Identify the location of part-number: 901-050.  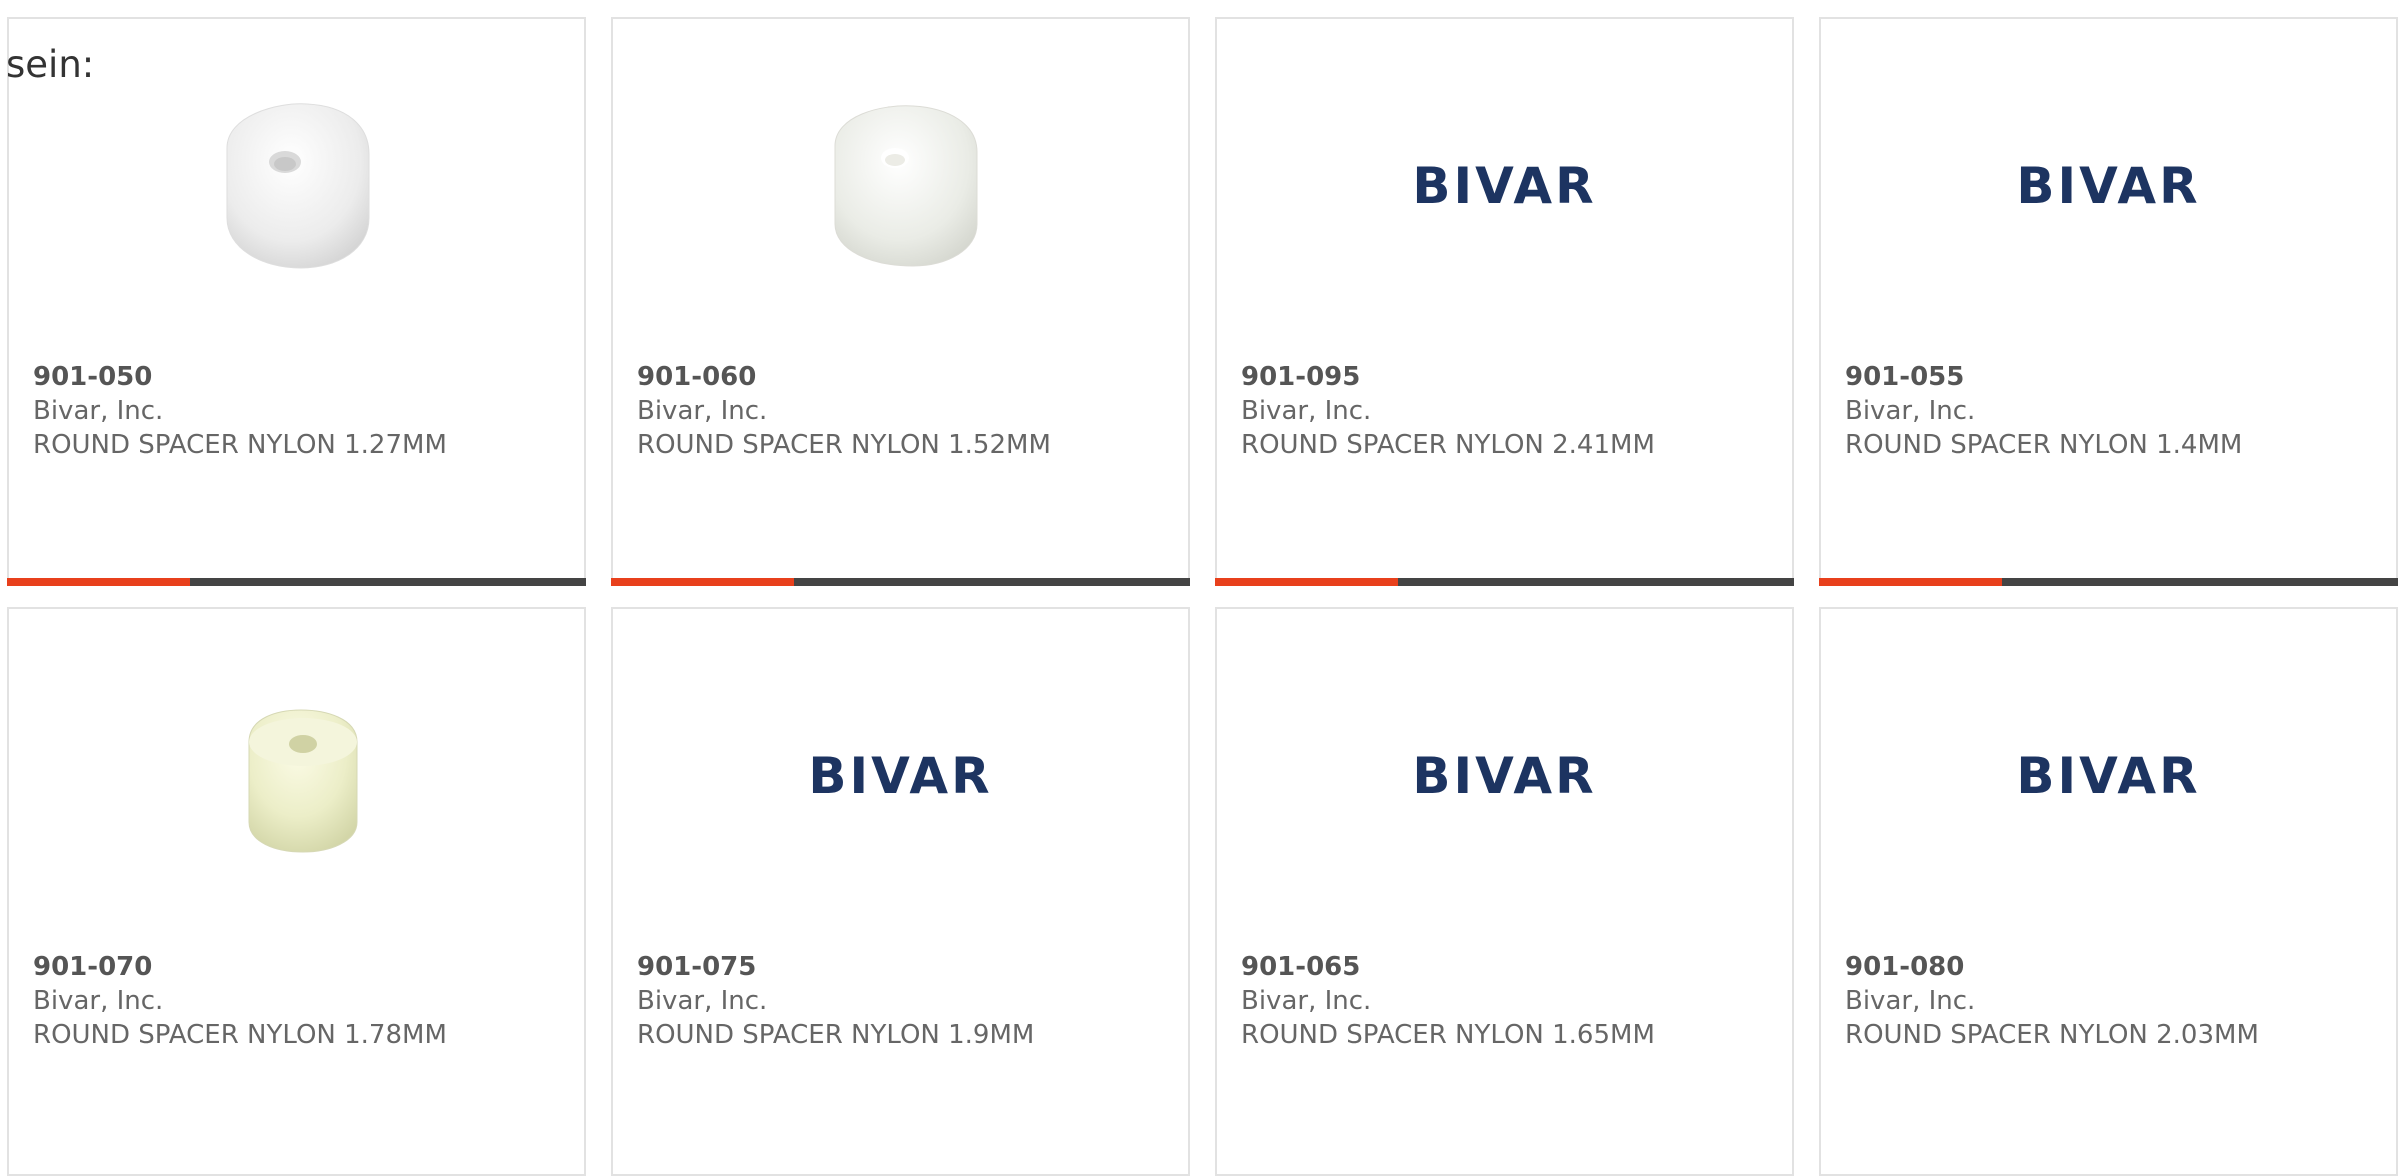
(303, 377).